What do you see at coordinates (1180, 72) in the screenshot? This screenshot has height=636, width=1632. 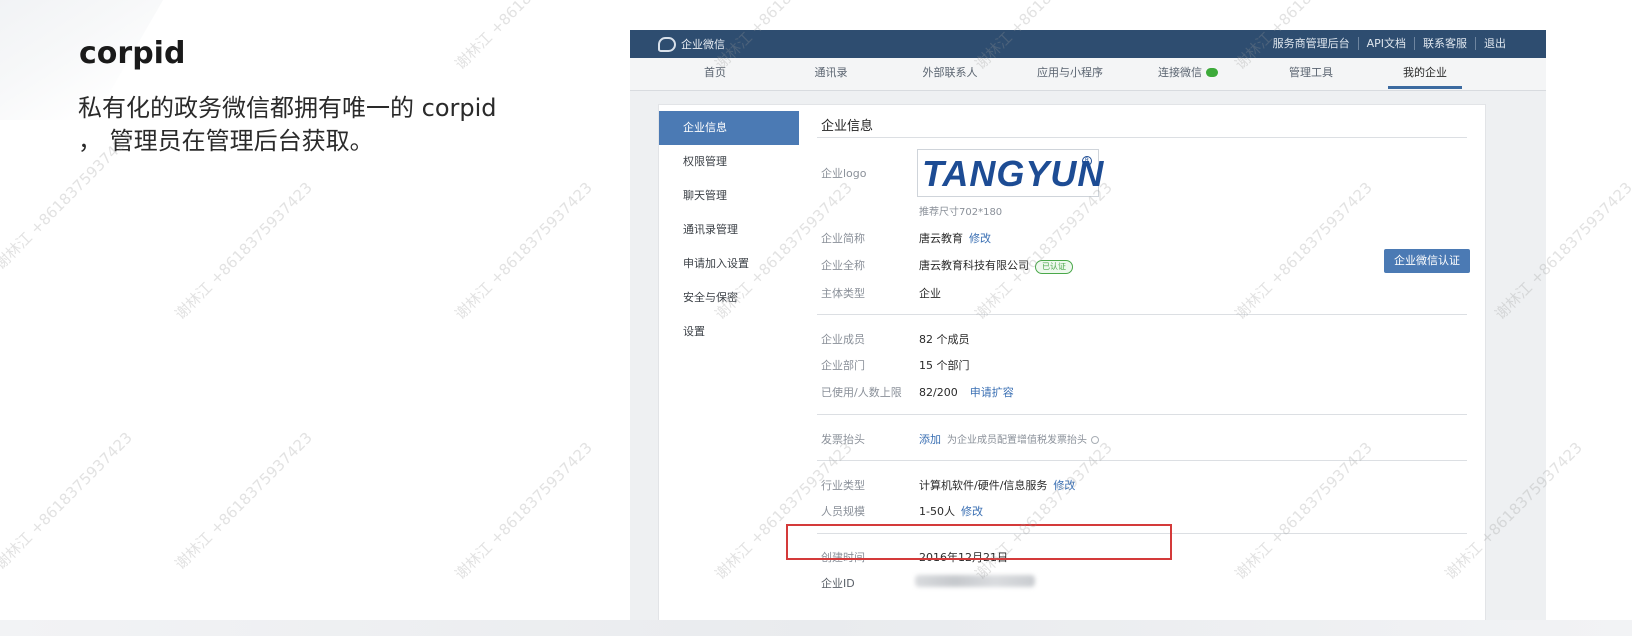 I see `tab-connect-wechat-label: 连接微信` at bounding box center [1180, 72].